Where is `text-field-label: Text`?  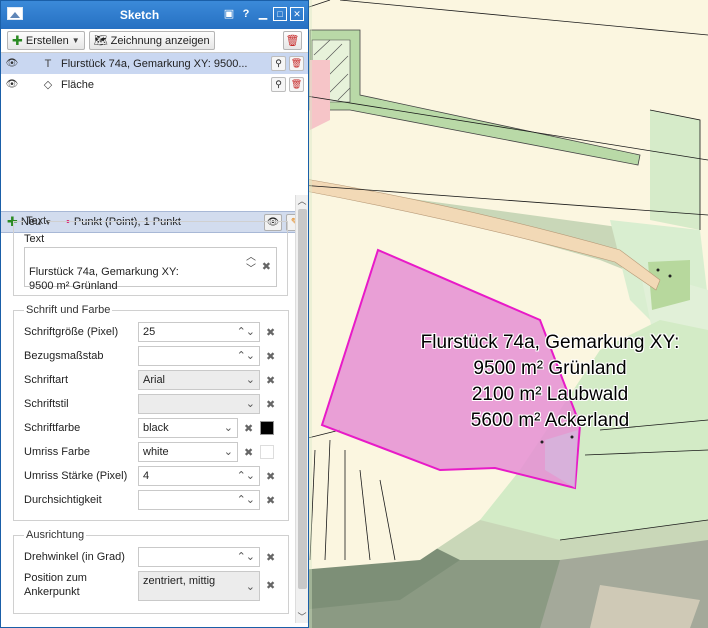
text-field-label: Text is located at coordinates (34, 239).